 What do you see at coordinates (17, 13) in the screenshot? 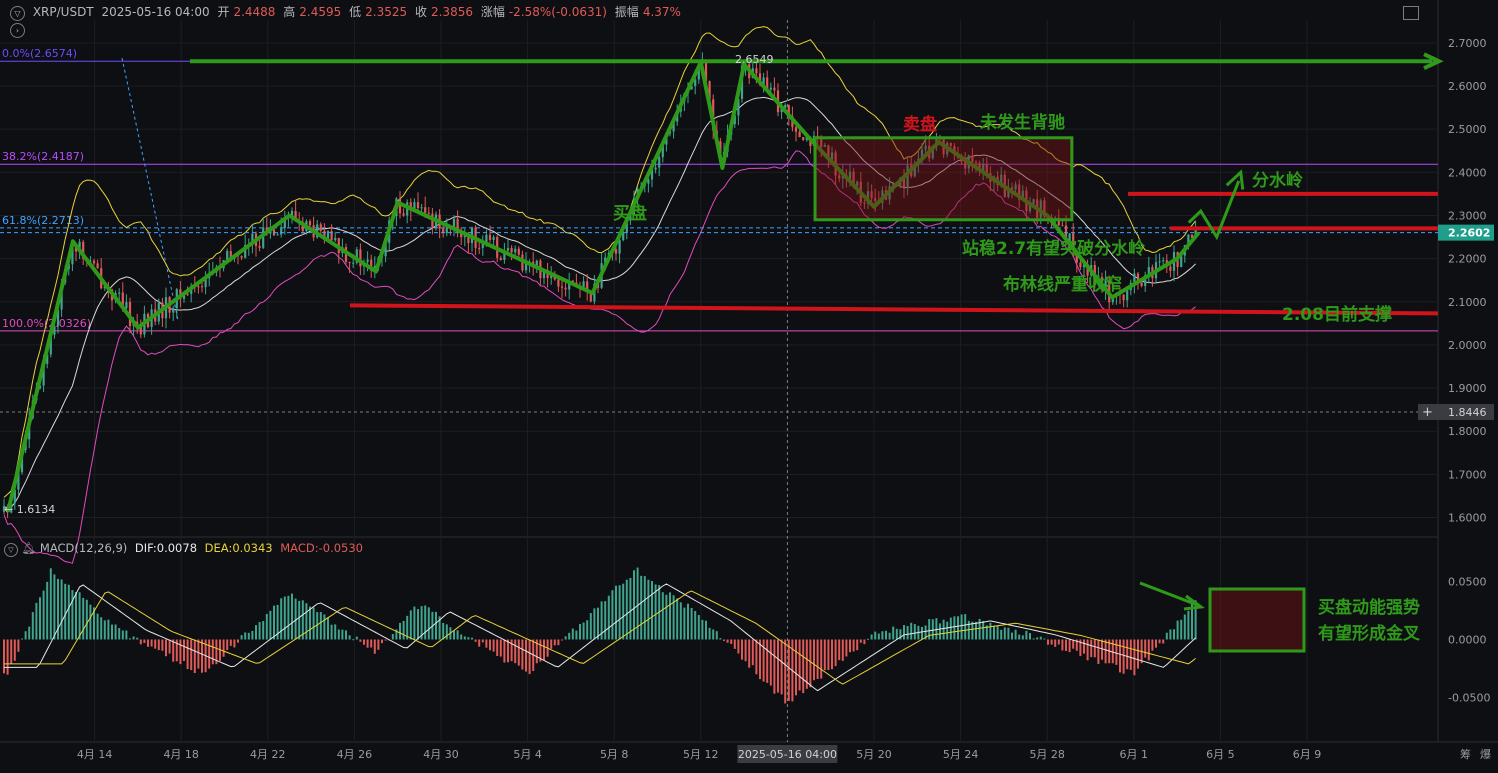
I see `collapse-icon: ▽` at bounding box center [17, 13].